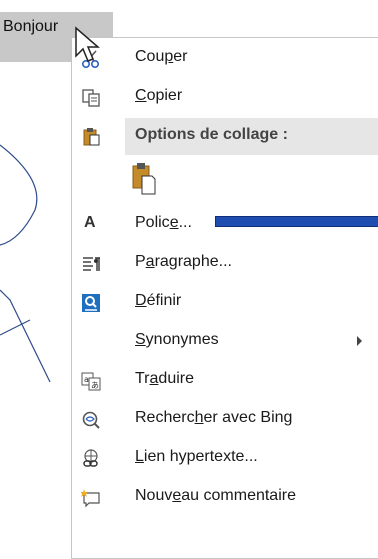 Image resolution: width=378 pixels, height=559 pixels. Describe the element at coordinates (177, 339) in the screenshot. I see `menu-item-label: Synonymes` at that location.